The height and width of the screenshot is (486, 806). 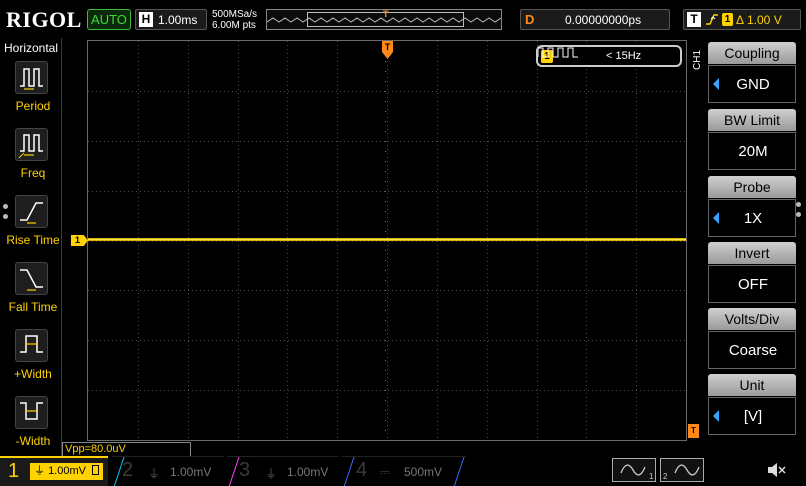 I want to click on measure-label: -Width, so click(x=33, y=441).